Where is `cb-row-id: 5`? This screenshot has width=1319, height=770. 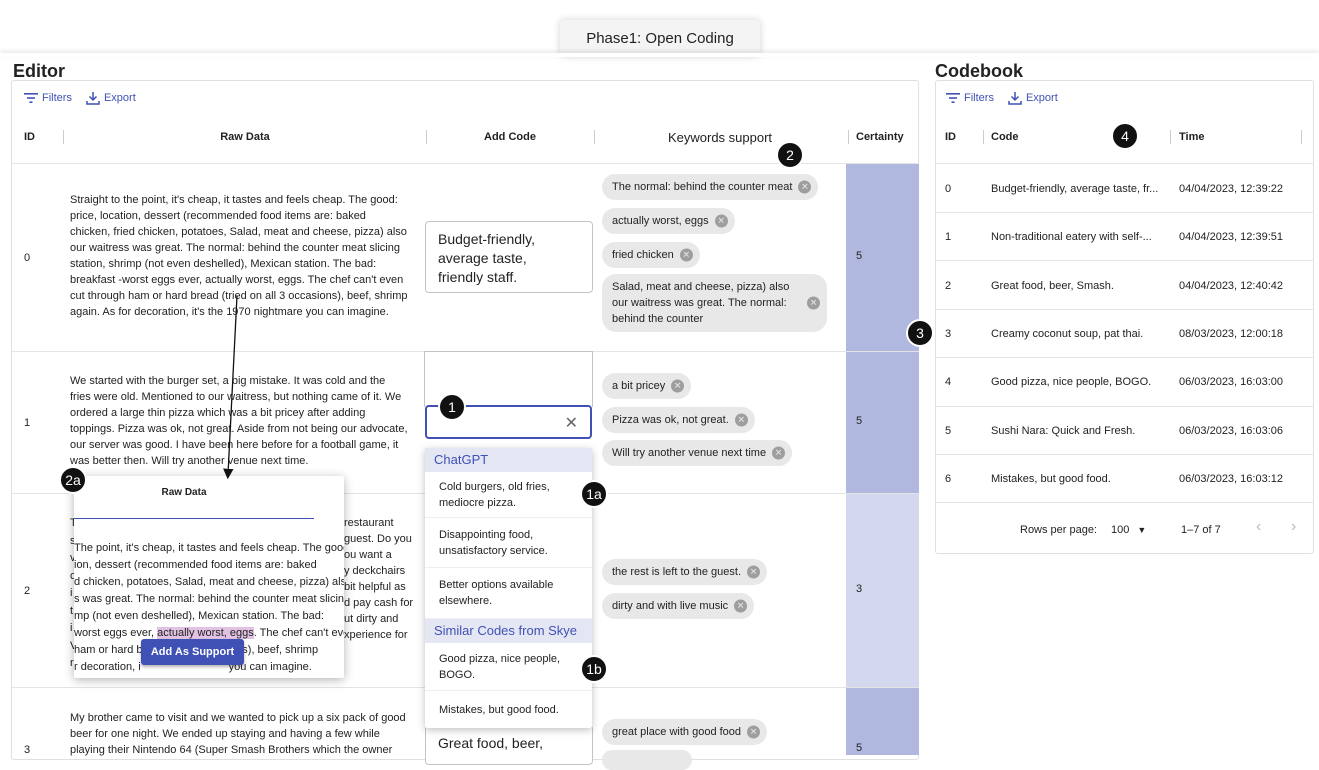 cb-row-id: 5 is located at coordinates (948, 431).